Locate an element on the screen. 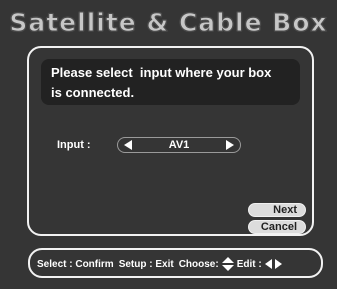 Image resolution: width=337 pixels, height=289 pixels. up-down-arrows-icon is located at coordinates (228, 264).